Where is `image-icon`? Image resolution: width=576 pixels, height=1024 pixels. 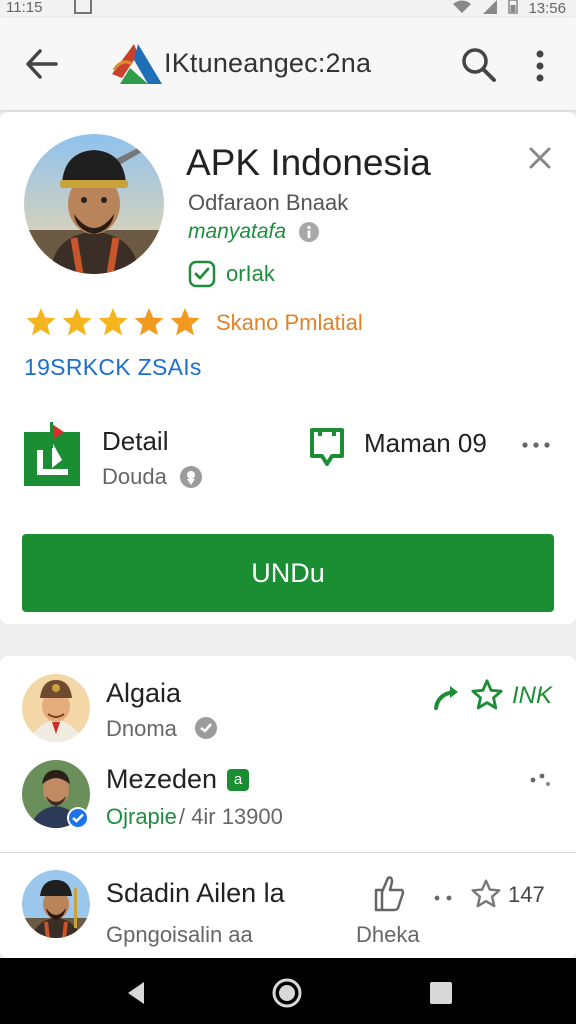 image-icon is located at coordinates (83, 7).